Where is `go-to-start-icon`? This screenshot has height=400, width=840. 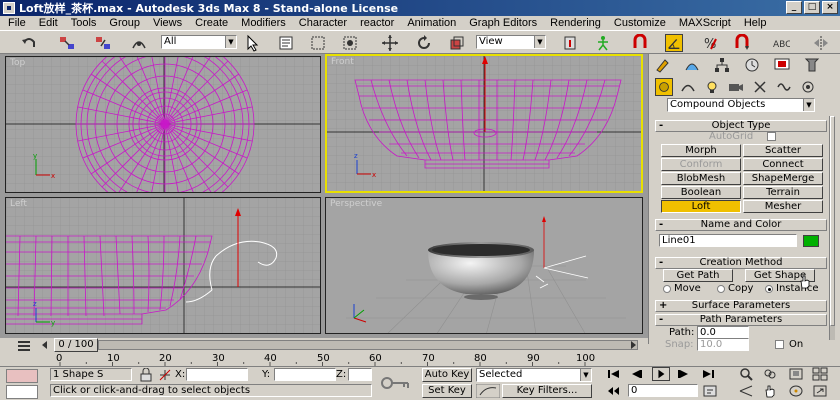
go-to-start-icon is located at coordinates (614, 374).